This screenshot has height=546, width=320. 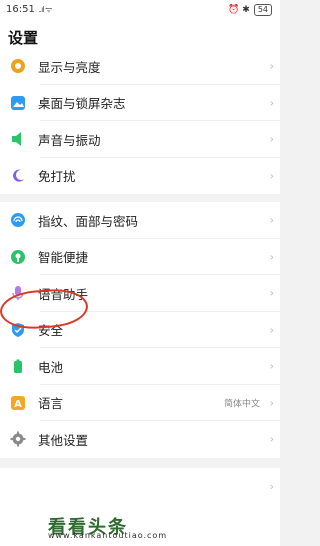 I want to click on moon-icon, so click(x=18, y=176).